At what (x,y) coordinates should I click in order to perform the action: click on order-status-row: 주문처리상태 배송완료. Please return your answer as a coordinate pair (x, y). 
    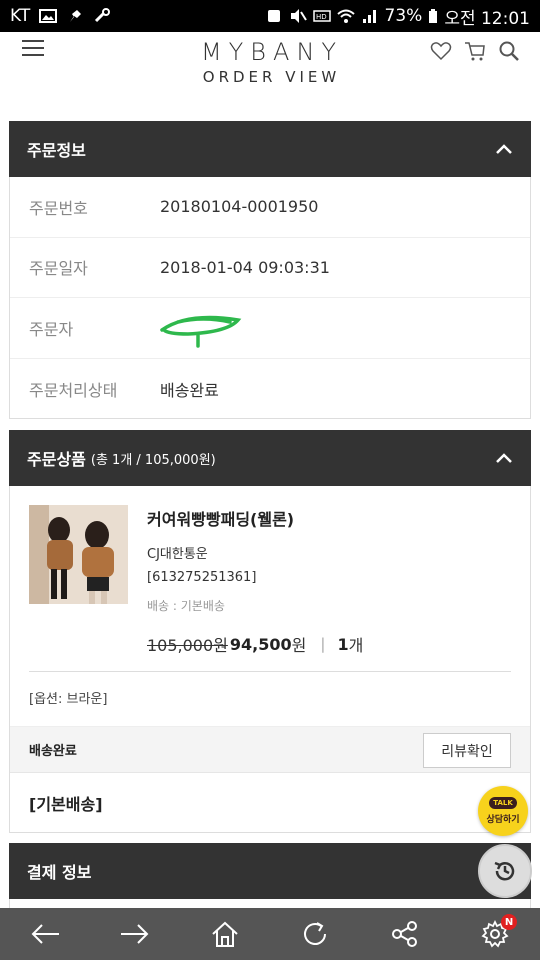
    Looking at the image, I should click on (270, 389).